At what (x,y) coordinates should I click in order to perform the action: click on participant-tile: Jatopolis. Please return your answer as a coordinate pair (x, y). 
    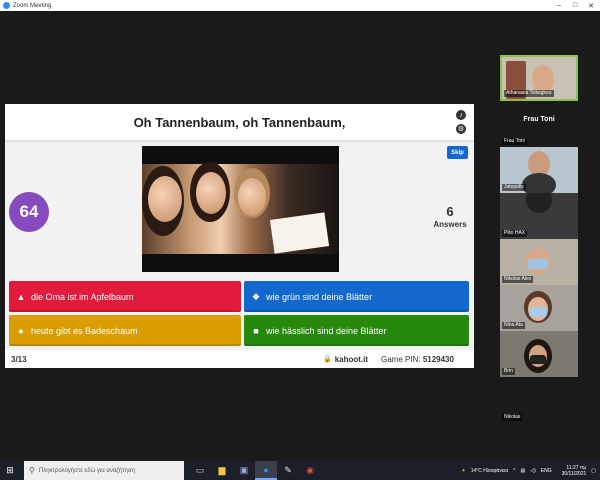
    Looking at the image, I should click on (539, 170).